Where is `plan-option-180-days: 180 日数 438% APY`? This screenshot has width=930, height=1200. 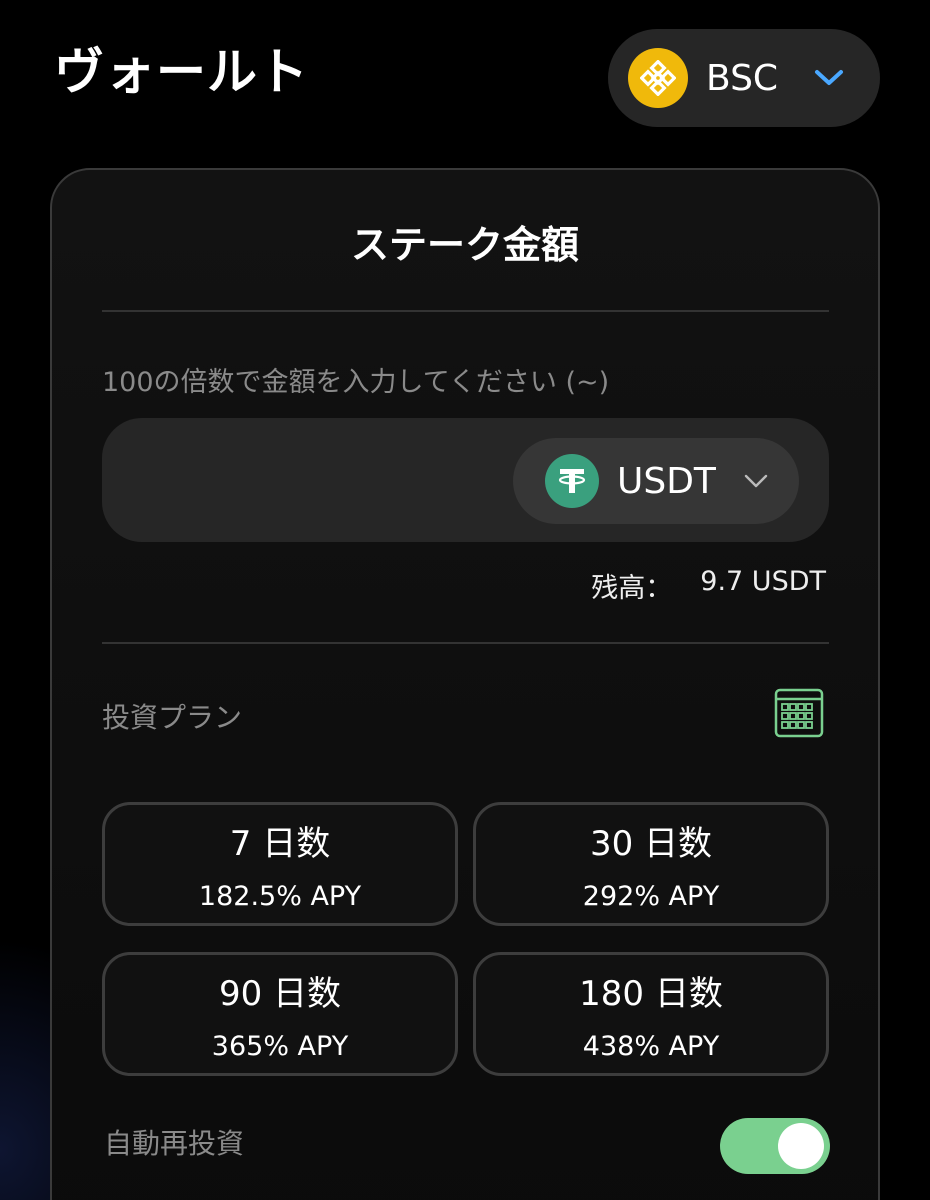 plan-option-180-days: 180 日数 438% APY is located at coordinates (651, 1014).